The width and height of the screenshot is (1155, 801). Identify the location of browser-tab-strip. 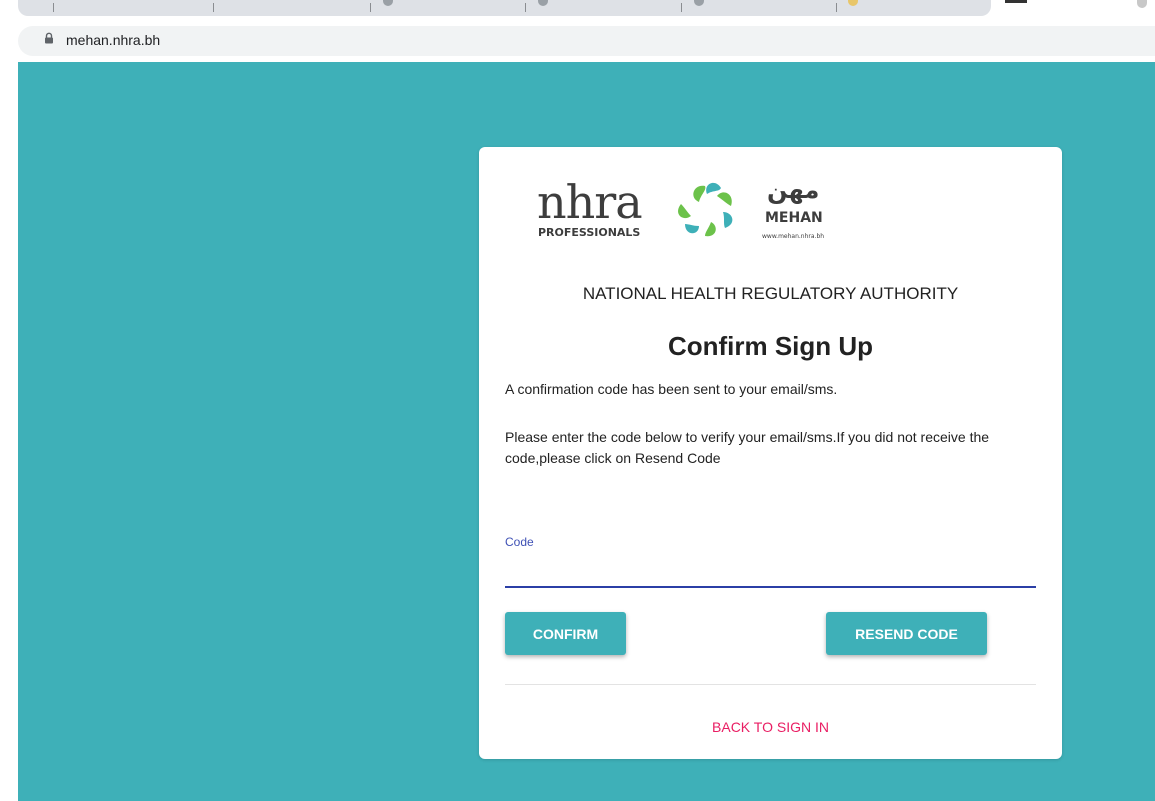
(577, 10).